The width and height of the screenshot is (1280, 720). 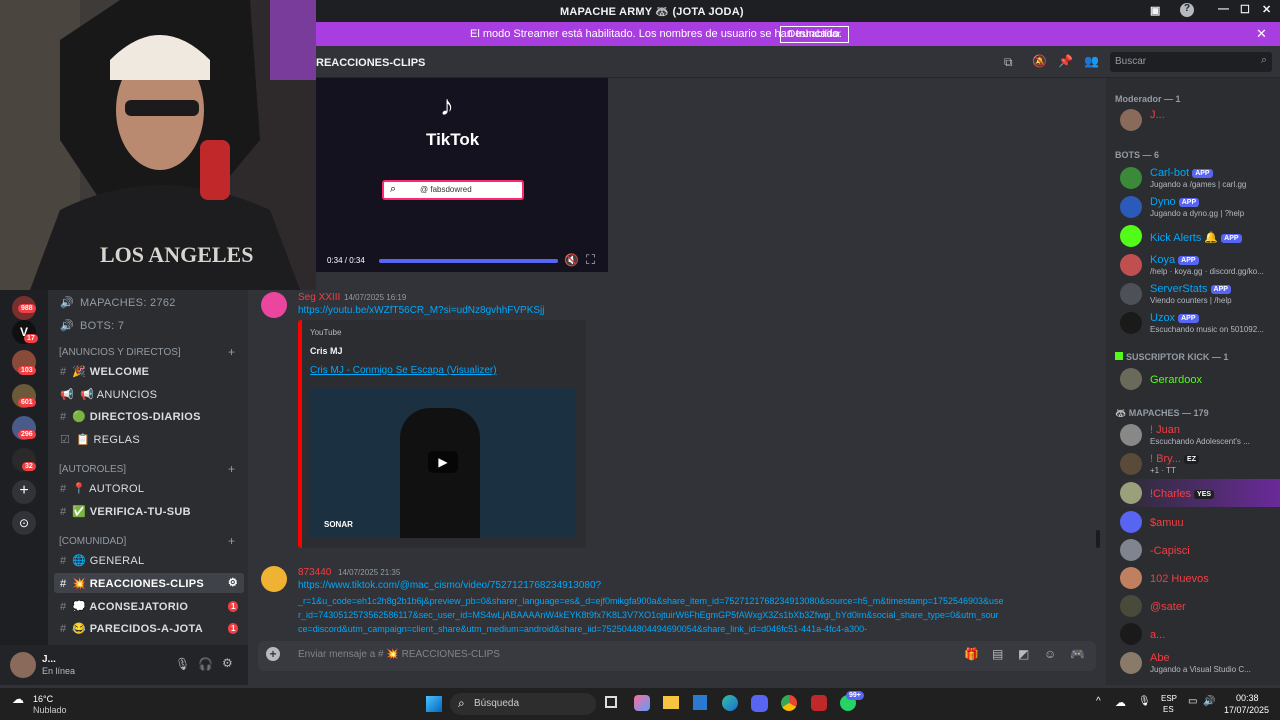 What do you see at coordinates (1169, 698) in the screenshot?
I see `lang-primary: ESP` at bounding box center [1169, 698].